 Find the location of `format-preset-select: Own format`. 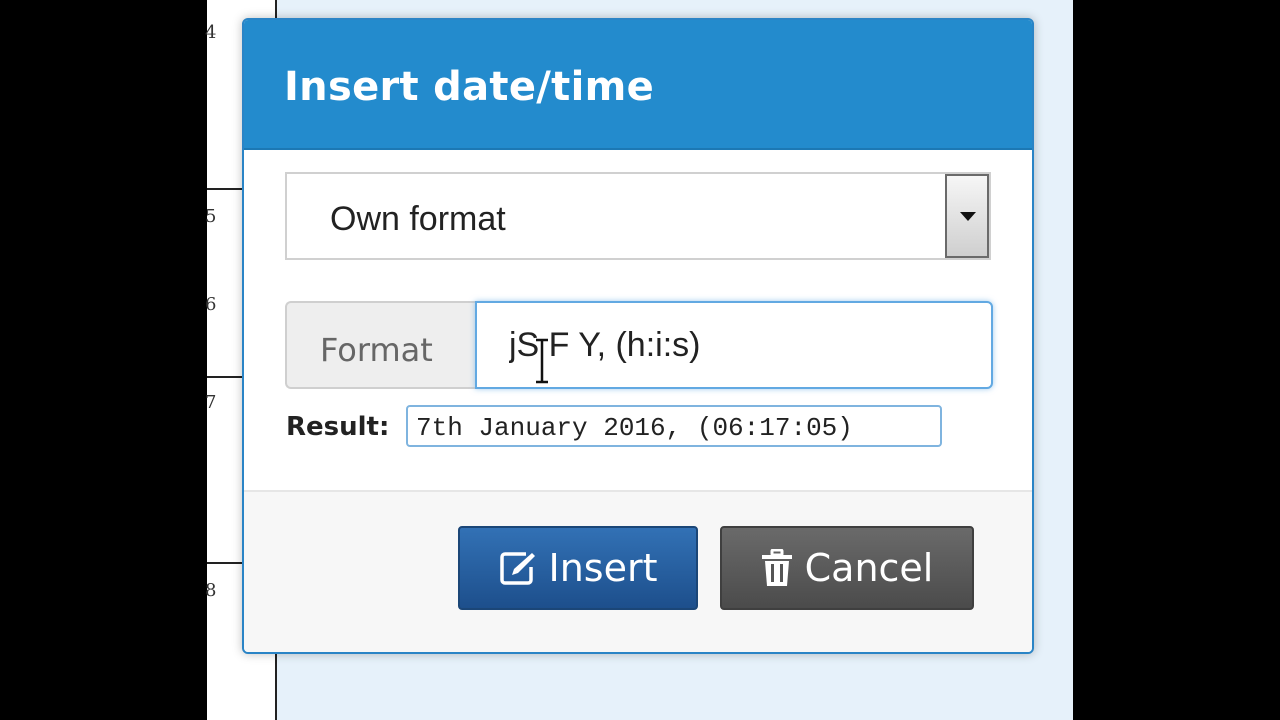

format-preset-select: Own format is located at coordinates (638, 216).